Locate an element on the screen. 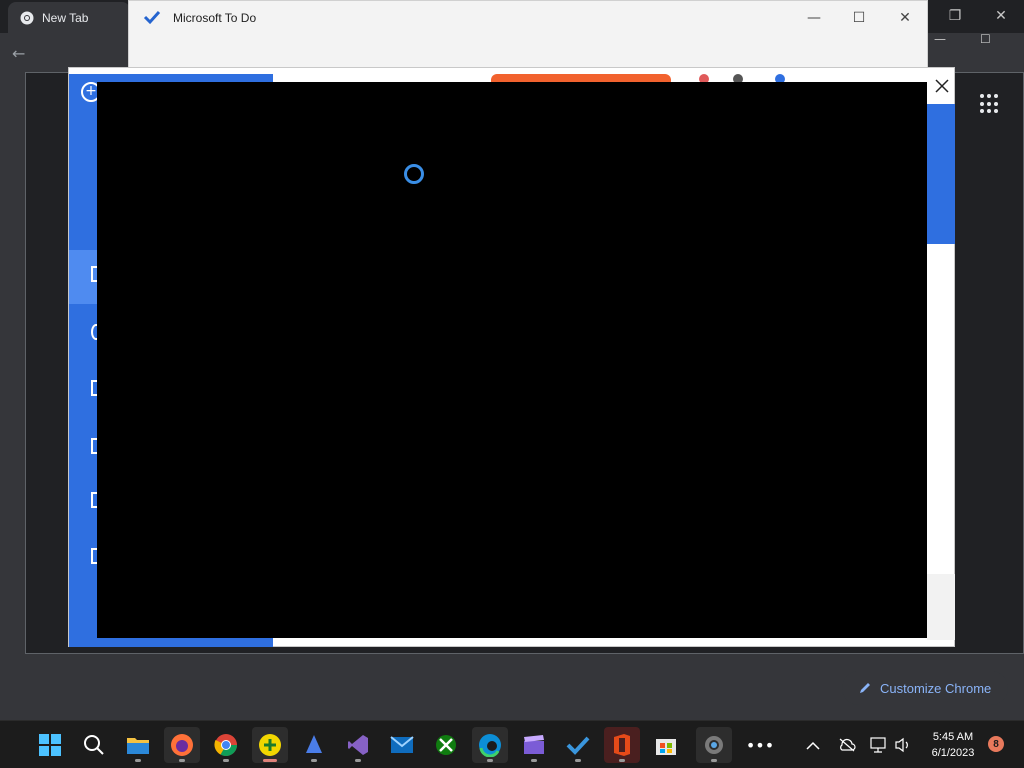  app-header-band is located at coordinates (941, 174).